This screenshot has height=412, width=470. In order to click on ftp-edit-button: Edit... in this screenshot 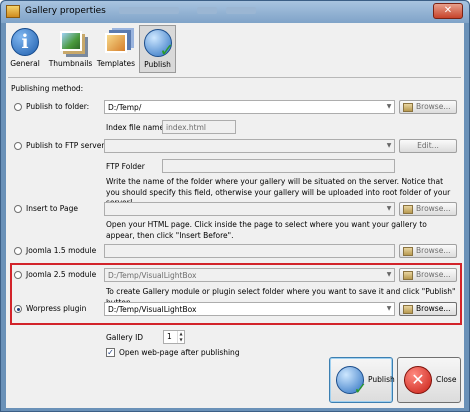, I will do `click(428, 146)`.